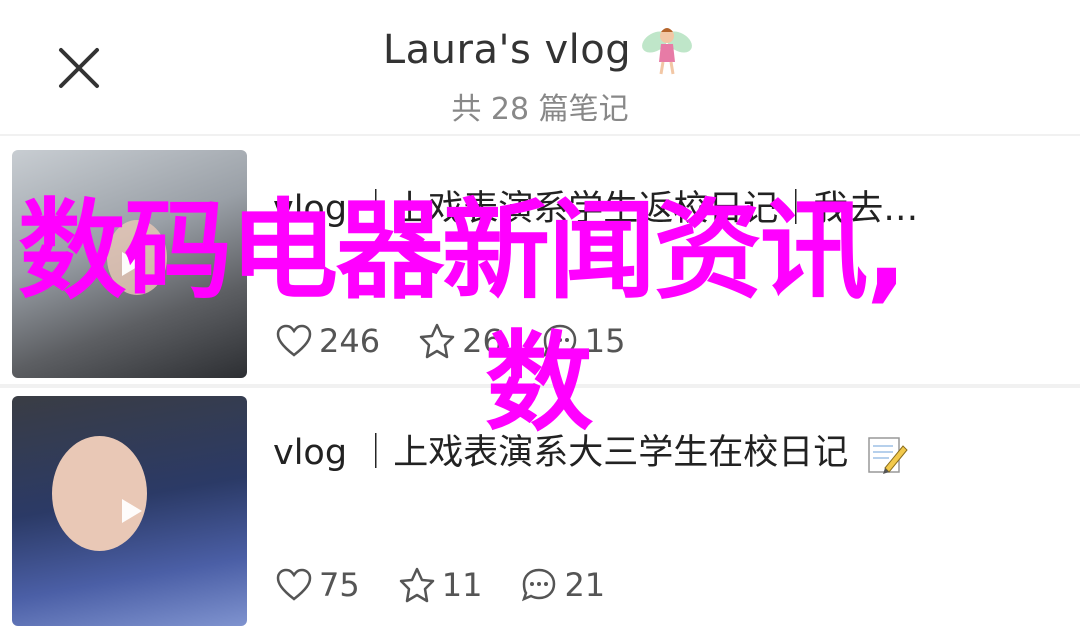  I want to click on post-stats: 246 26 15, so click(469, 341).